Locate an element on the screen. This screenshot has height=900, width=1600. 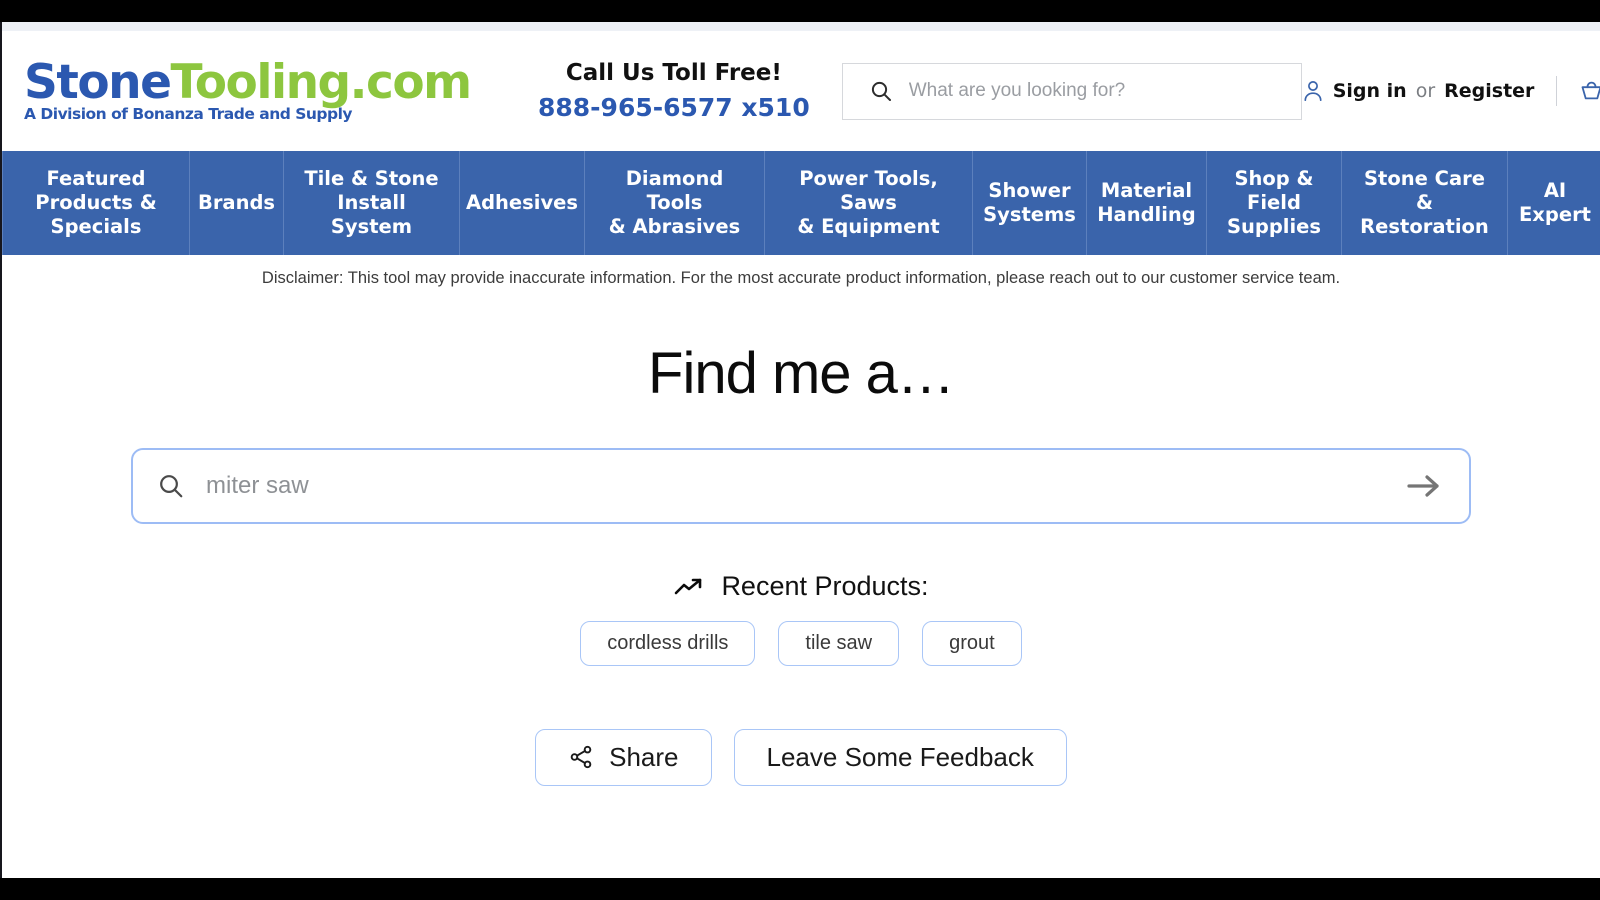
phone-label: Call Us Toll Free! is located at coordinates (673, 73).